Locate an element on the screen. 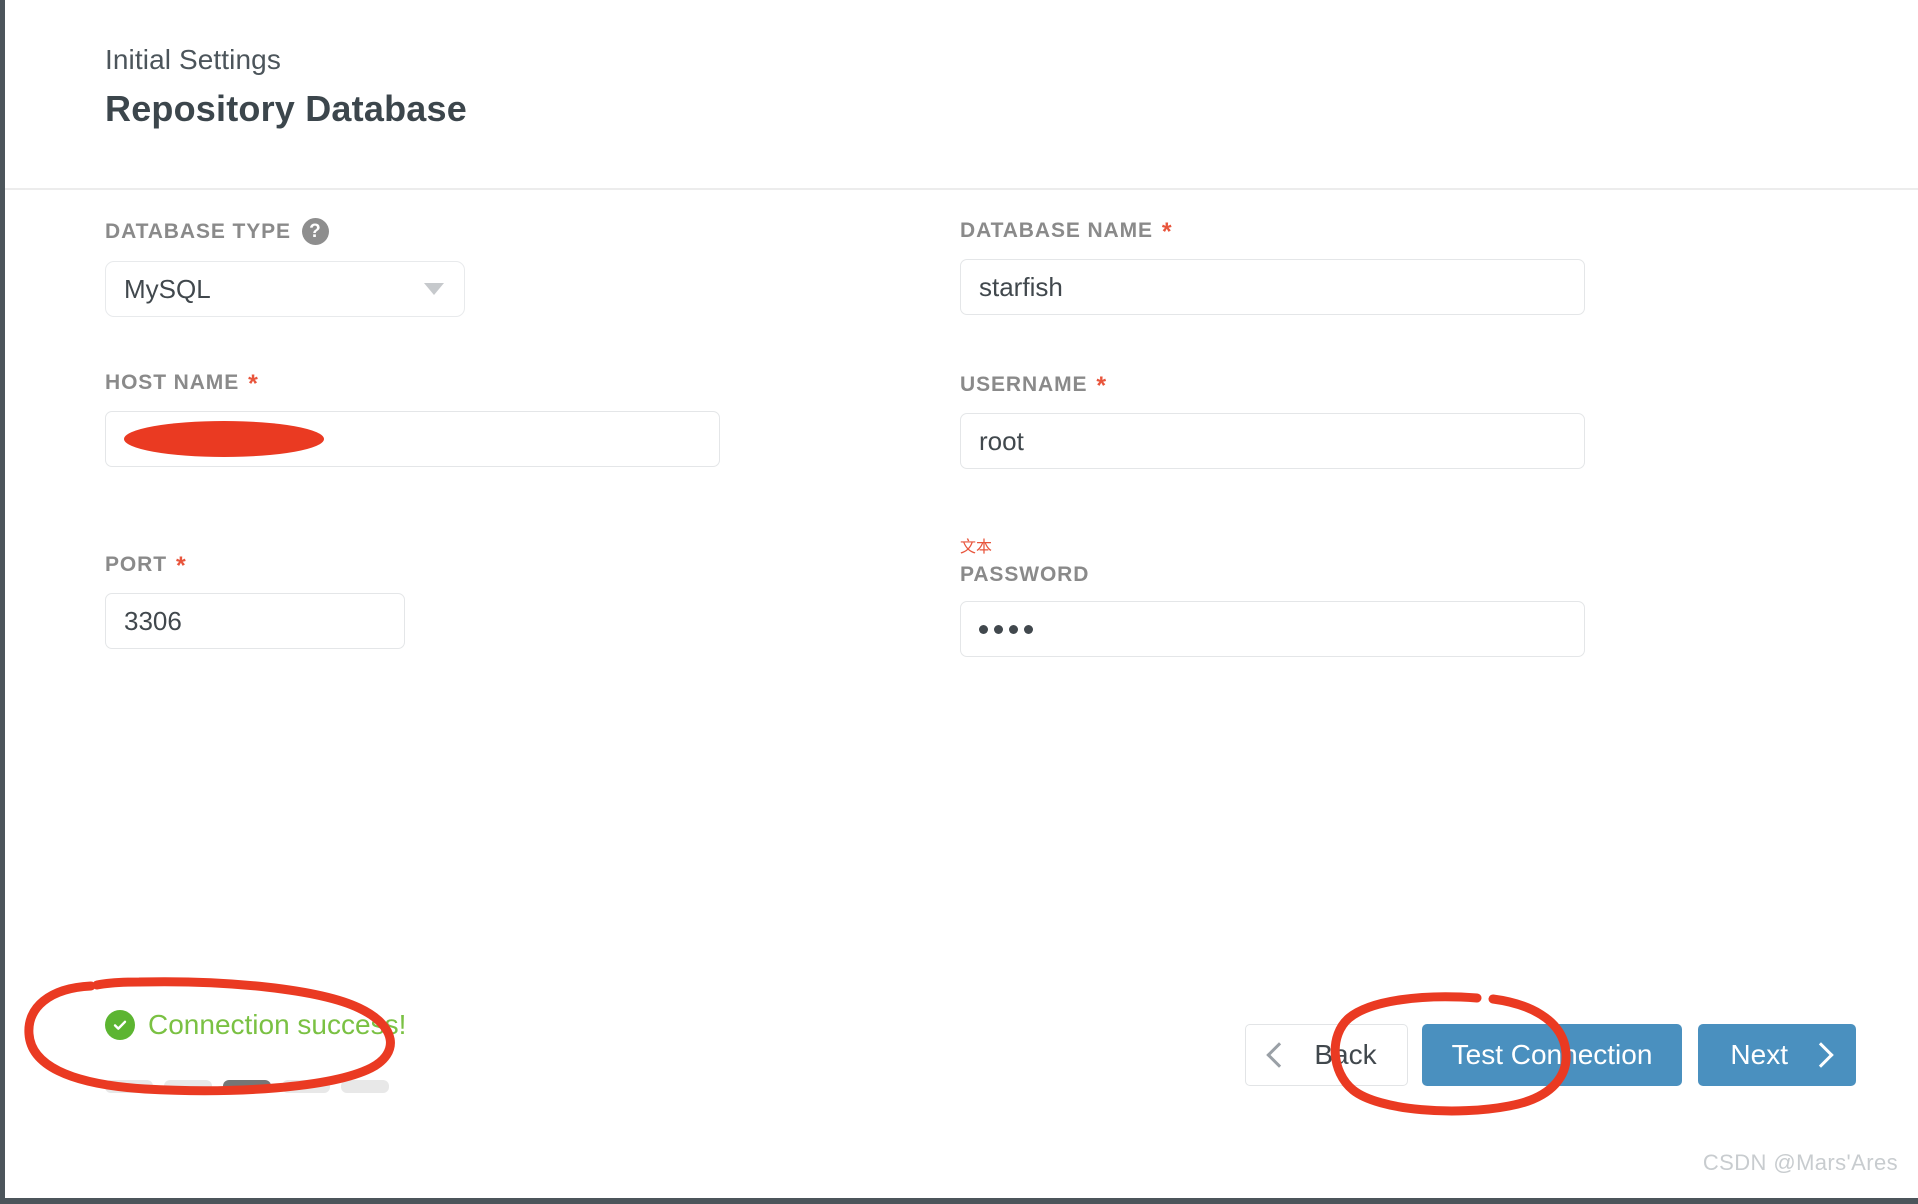 This screenshot has height=1204, width=1918. back-button-label: Back is located at coordinates (1345, 1054).